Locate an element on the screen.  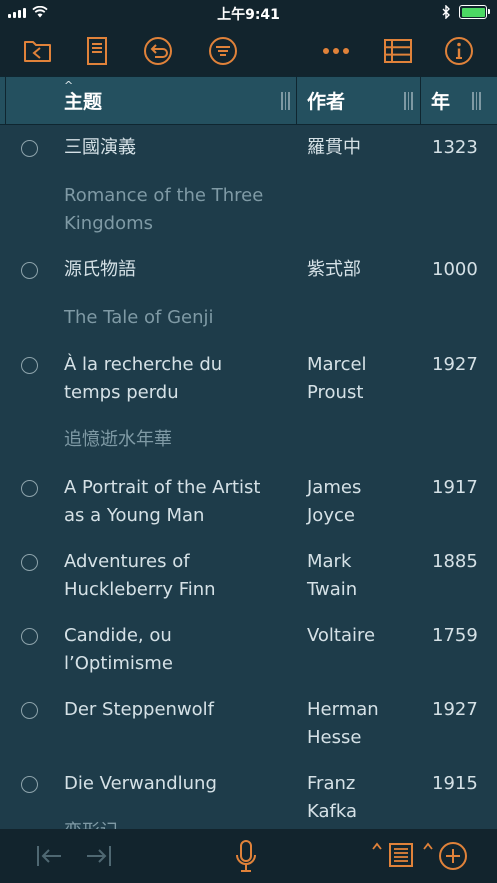
document-icon is located at coordinates (97, 51).